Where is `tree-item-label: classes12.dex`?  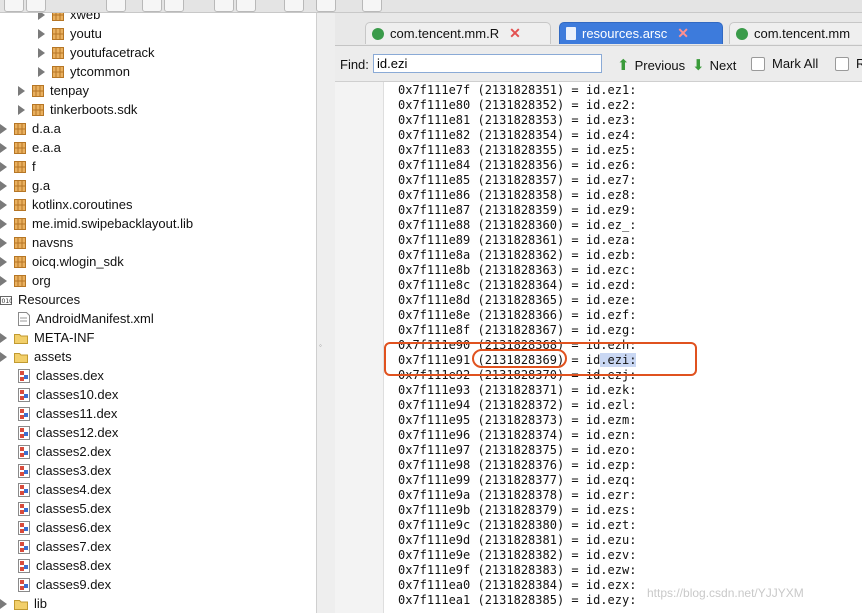 tree-item-label: classes12.dex is located at coordinates (77, 432).